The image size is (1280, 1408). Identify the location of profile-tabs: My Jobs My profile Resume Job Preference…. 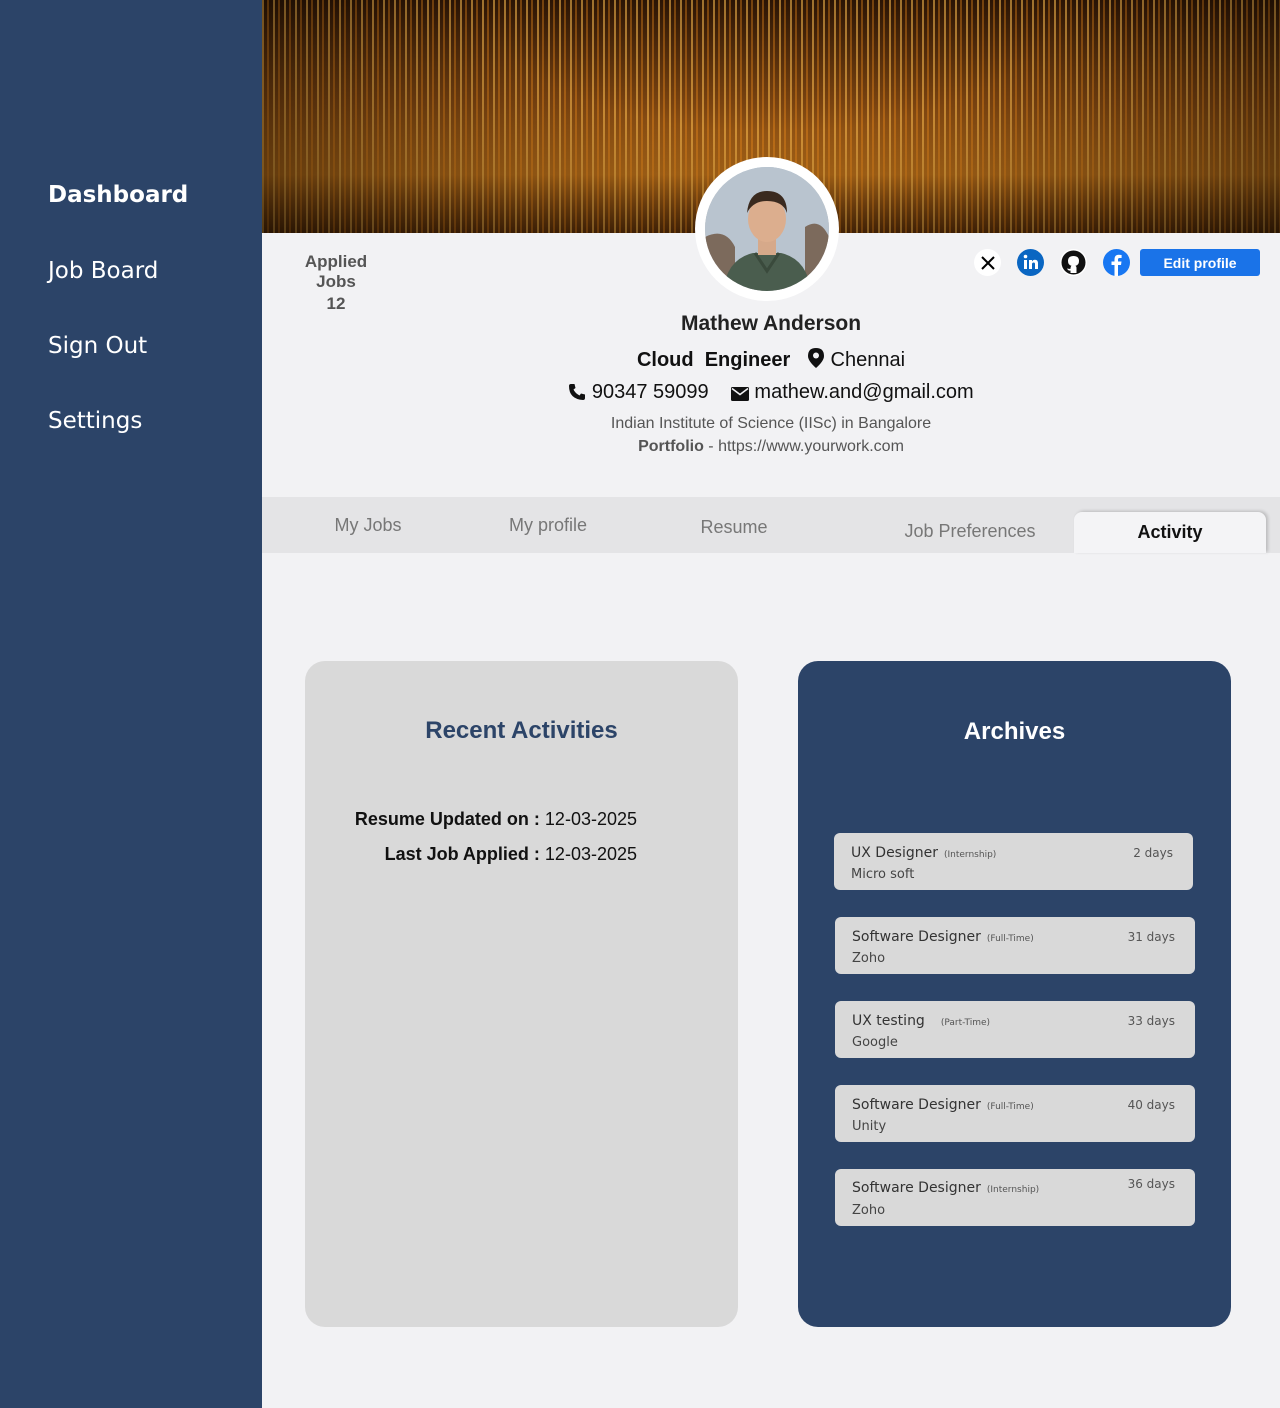
(771, 525).